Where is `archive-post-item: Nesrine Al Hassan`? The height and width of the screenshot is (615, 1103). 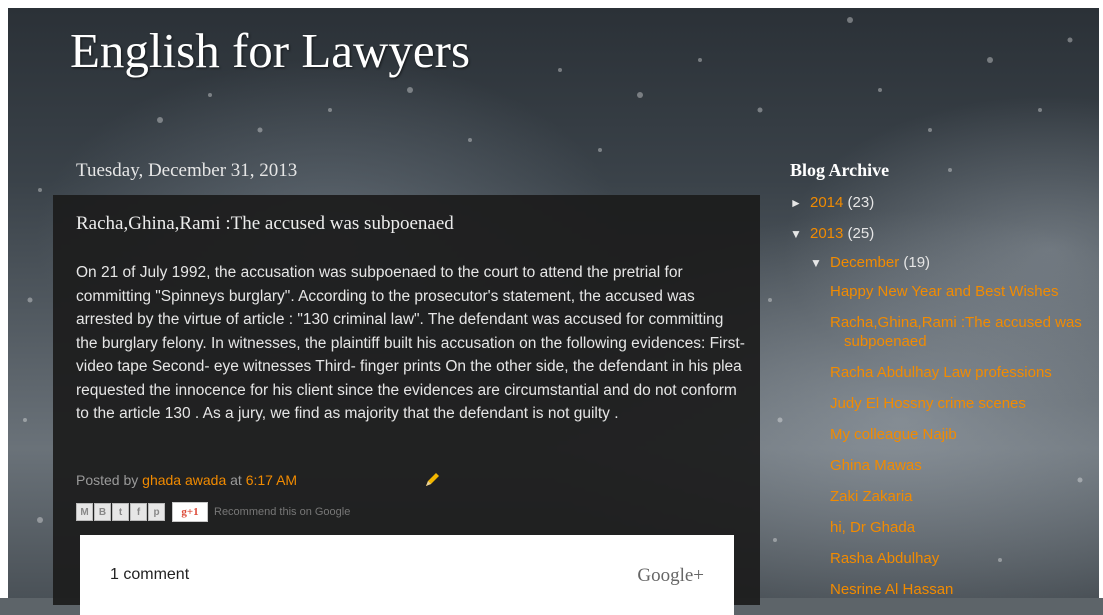 archive-post-item: Nesrine Al Hassan is located at coordinates (946, 589).